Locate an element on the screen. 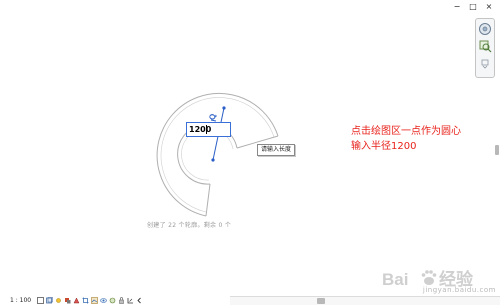 The image size is (500, 305). center-point is located at coordinates (213, 160).